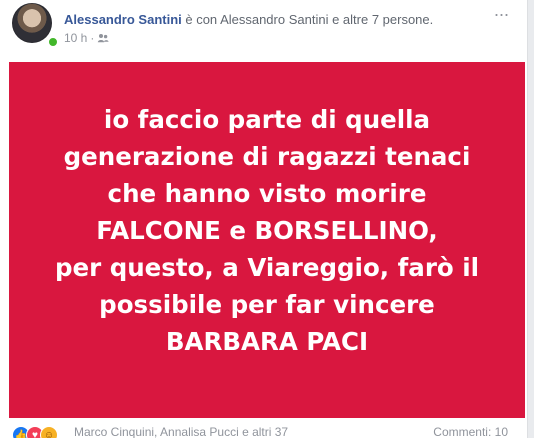 The width and height of the screenshot is (534, 438). I want to click on post-text-line: possibile per far vincere, so click(267, 304).